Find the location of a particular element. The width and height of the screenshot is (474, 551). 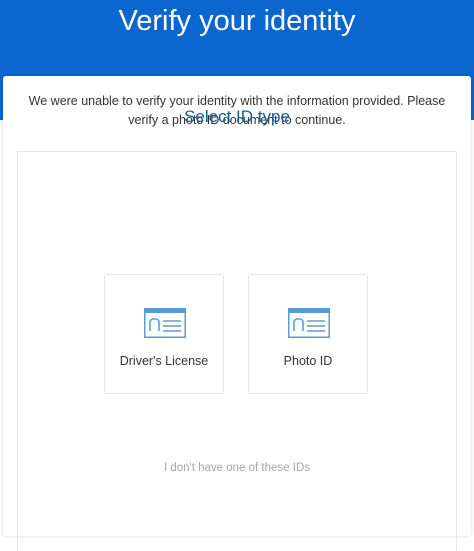

page-title: Verify your identity is located at coordinates (237, 21).